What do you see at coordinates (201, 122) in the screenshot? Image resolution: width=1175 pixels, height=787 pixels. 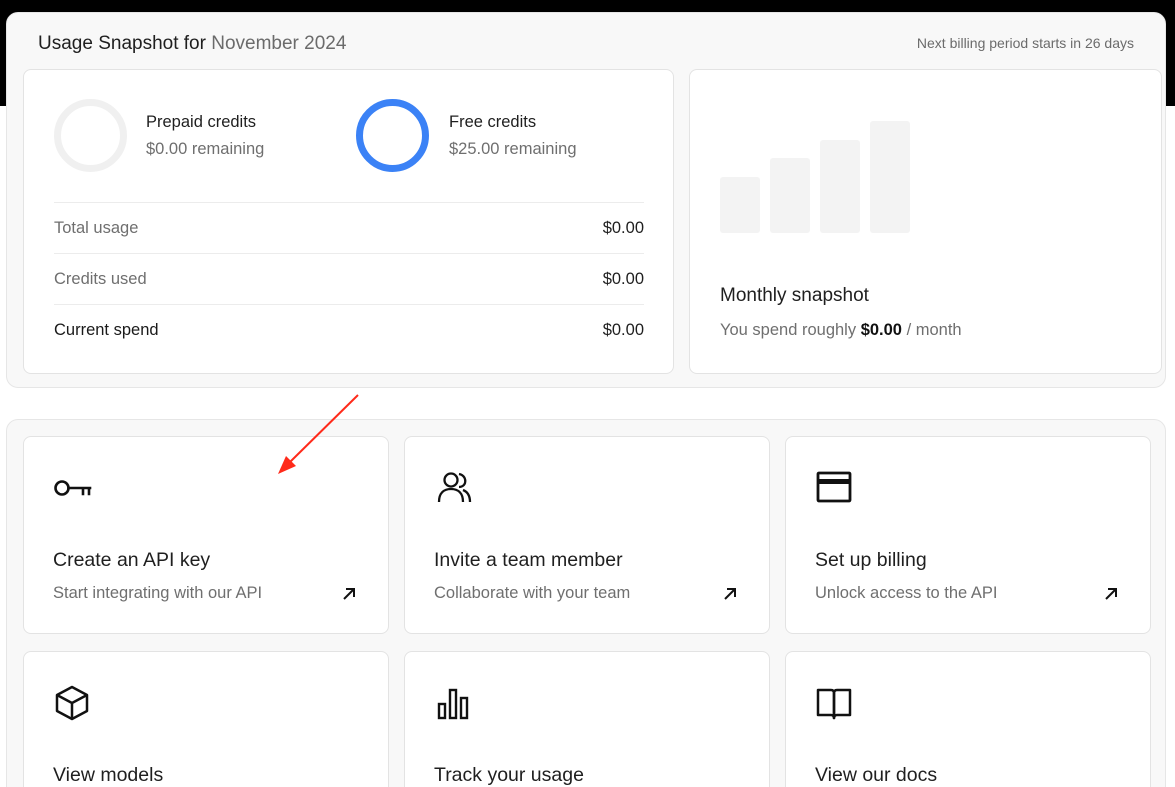 I see `prepaid-credits-label: Prepaid credits` at bounding box center [201, 122].